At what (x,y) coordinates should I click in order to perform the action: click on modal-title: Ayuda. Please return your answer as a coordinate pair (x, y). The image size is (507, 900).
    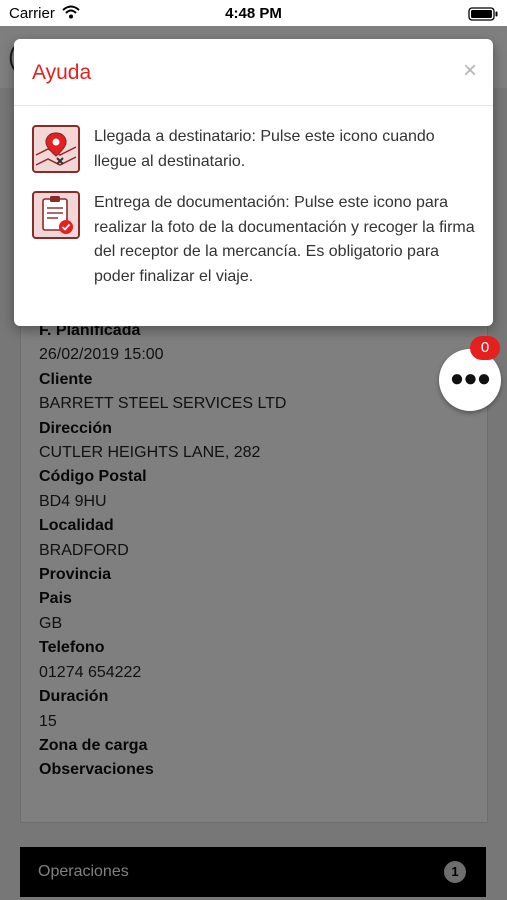
    Looking at the image, I should click on (62, 72).